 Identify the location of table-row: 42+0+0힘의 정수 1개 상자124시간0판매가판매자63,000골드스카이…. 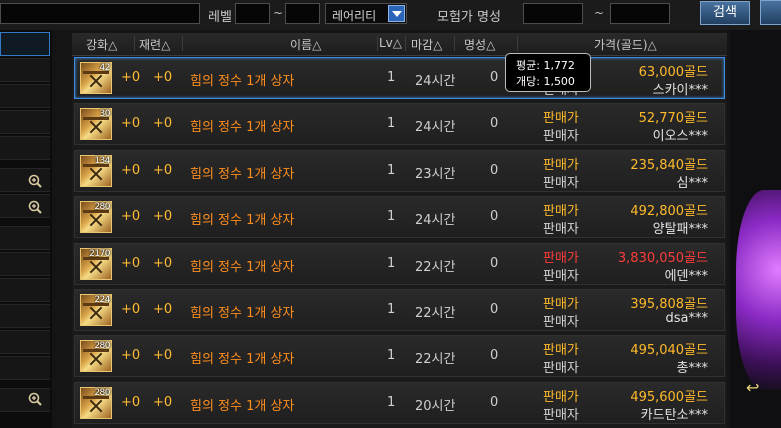
(399, 78).